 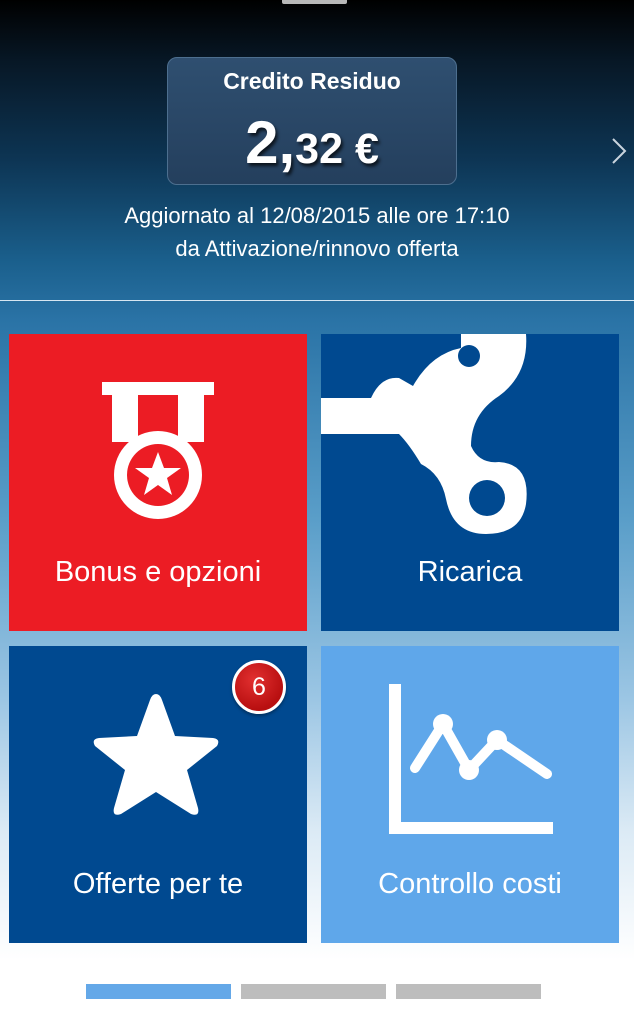 I want to click on notification-pull-handle, so click(x=314, y=2).